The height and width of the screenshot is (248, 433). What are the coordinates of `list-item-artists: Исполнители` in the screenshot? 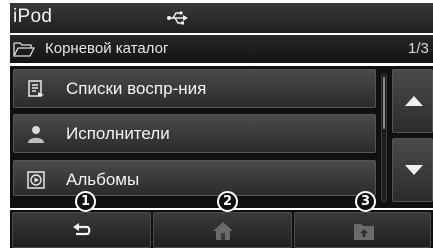 It's located at (194, 133).